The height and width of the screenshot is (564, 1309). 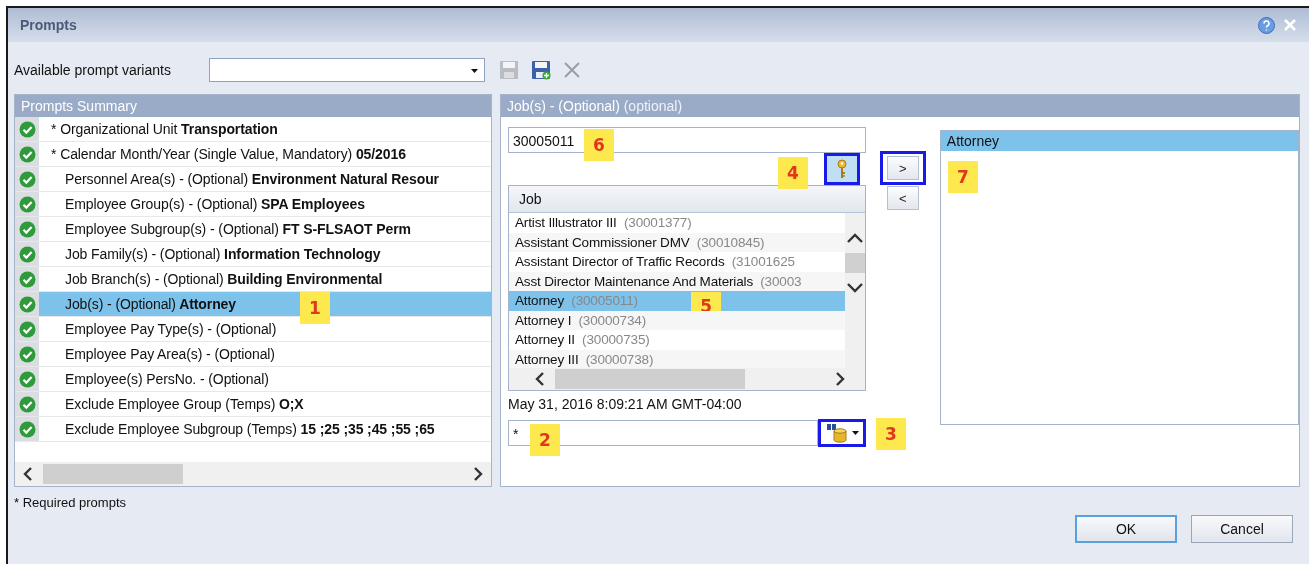 What do you see at coordinates (962, 177) in the screenshot?
I see `callout-number: 7` at bounding box center [962, 177].